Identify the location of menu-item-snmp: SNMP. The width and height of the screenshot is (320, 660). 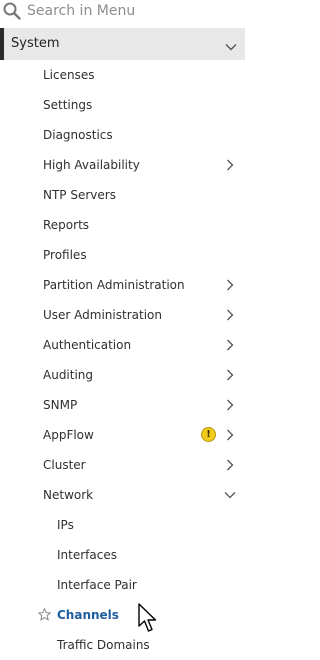
(122, 405).